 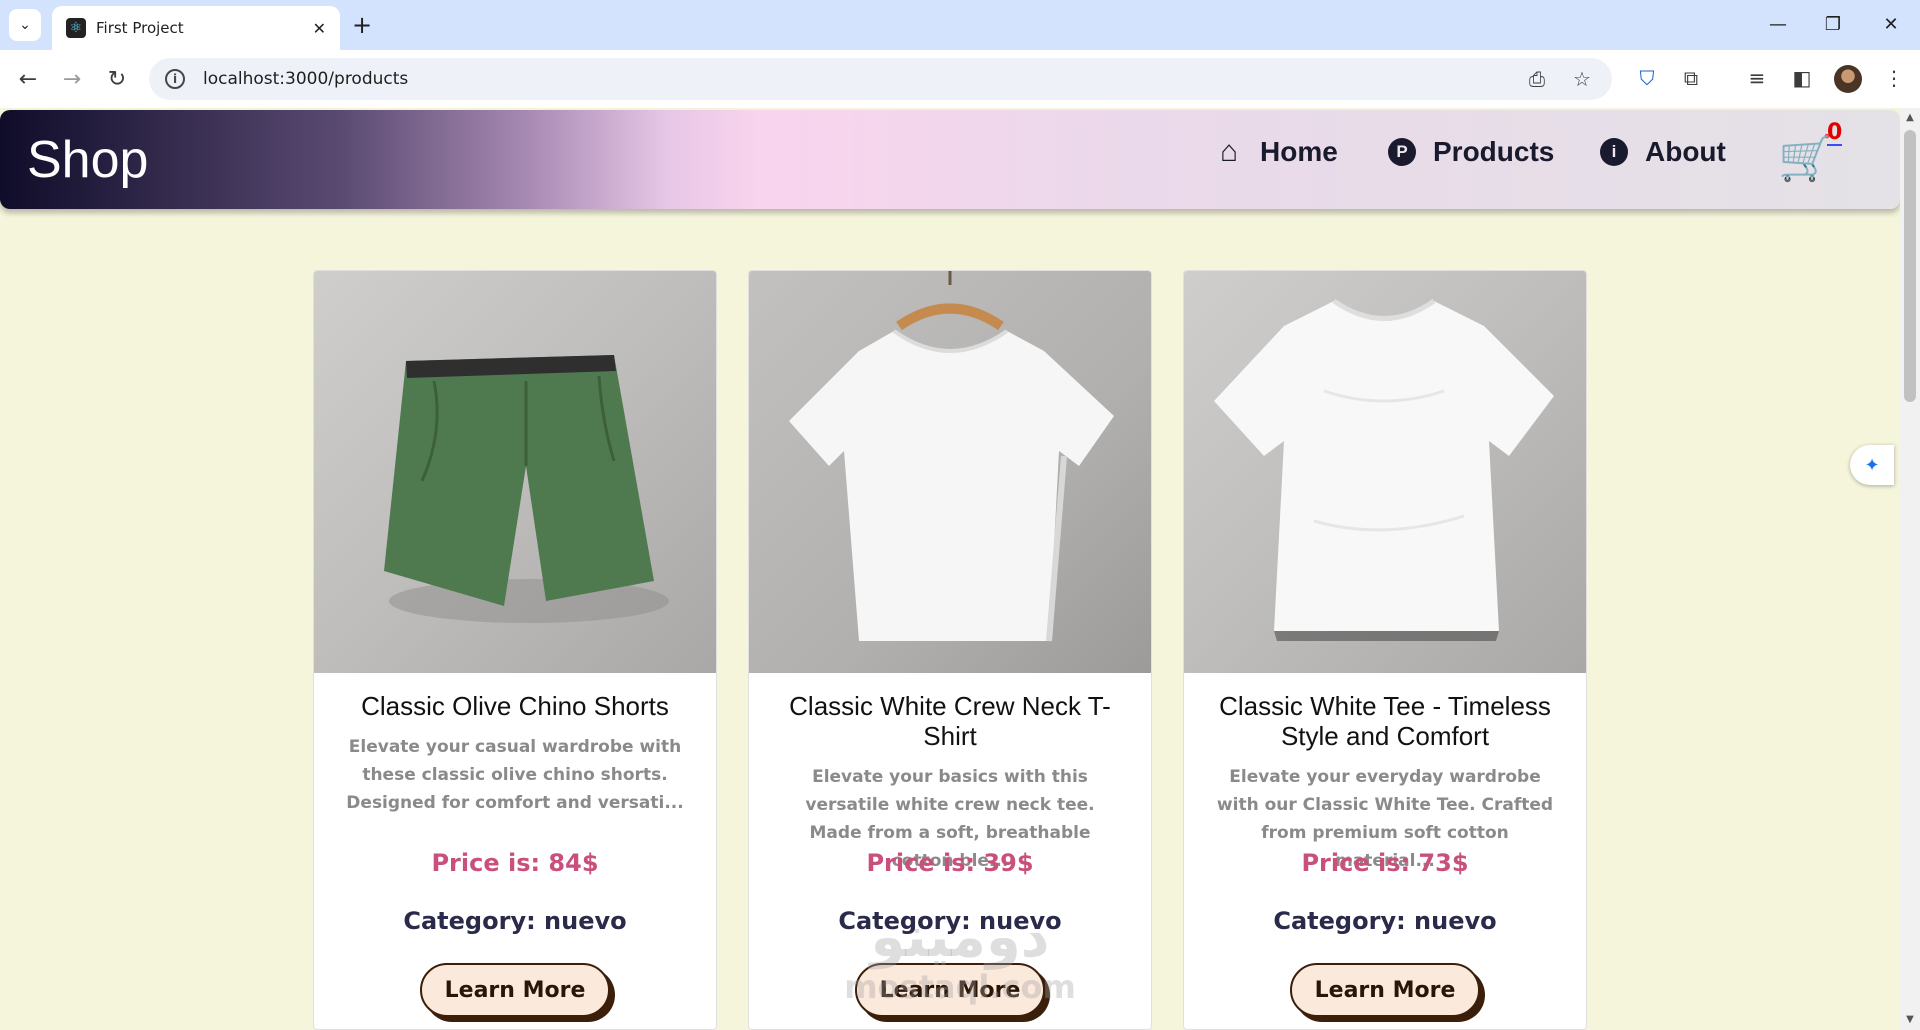 What do you see at coordinates (950, 159) in the screenshot?
I see `site-header: Shop ⌂ Home P Products i About 🛒 0` at bounding box center [950, 159].